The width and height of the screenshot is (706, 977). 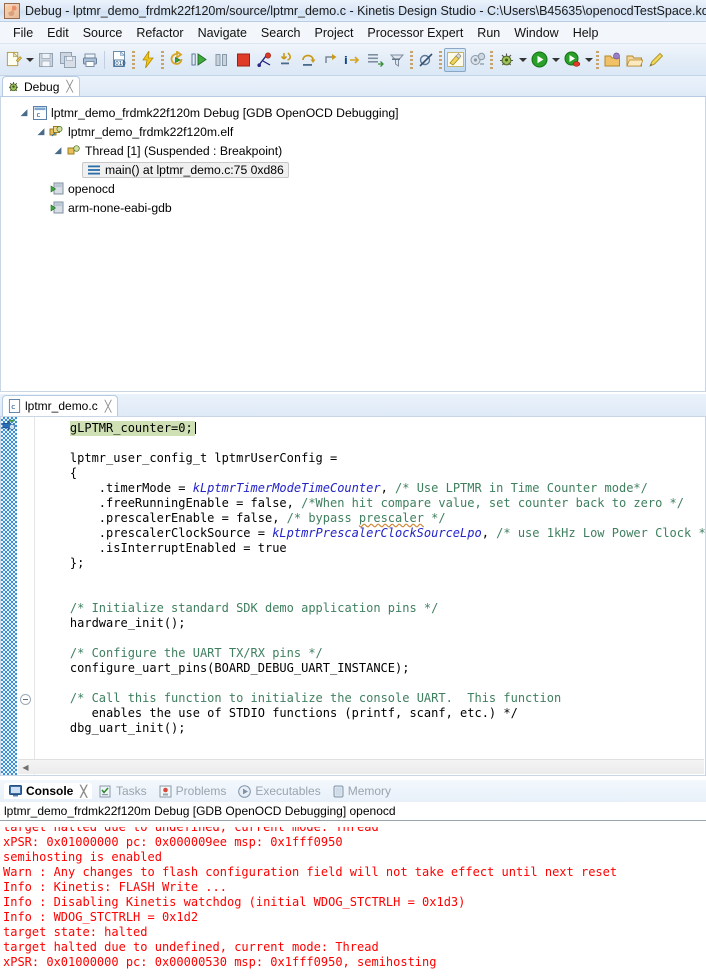 I want to click on menu-run: Run, so click(x=488, y=33).